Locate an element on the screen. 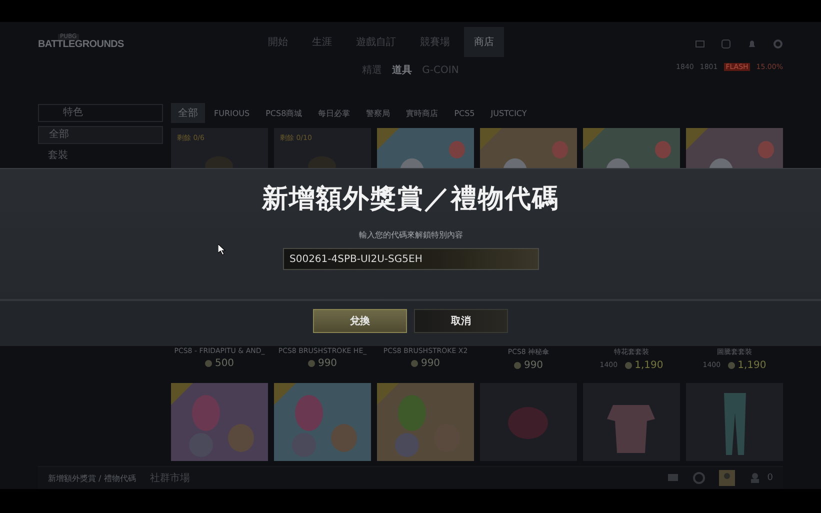 The width and height of the screenshot is (821, 513). code-input-field: S00261-4SPB-UI2U-SG5EH is located at coordinates (410, 259).